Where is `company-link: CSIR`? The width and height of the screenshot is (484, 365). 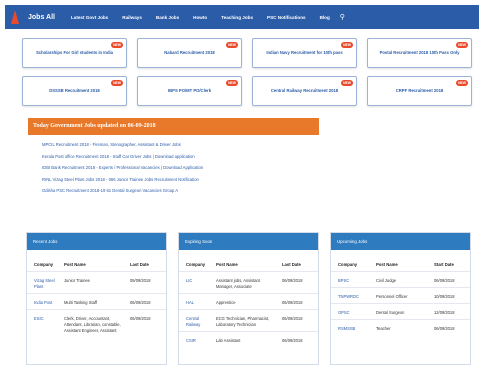
company-link: CSIR is located at coordinates (194, 338).